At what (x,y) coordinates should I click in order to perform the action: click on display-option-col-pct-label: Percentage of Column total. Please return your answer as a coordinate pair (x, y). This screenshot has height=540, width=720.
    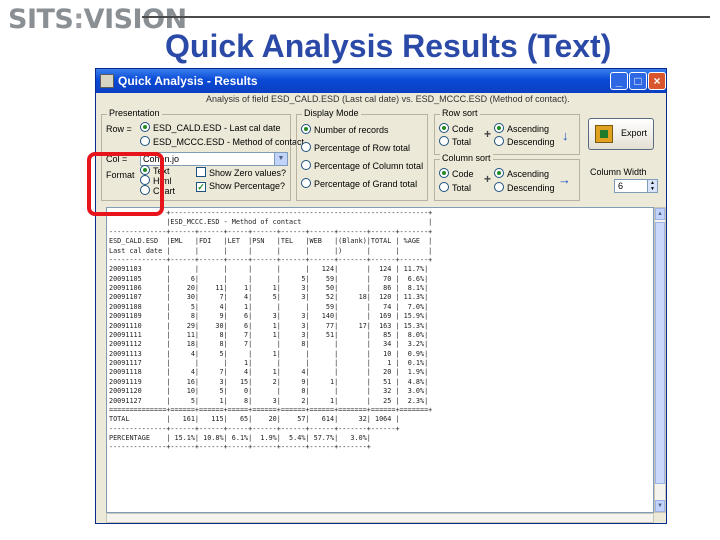
    Looking at the image, I should click on (369, 166).